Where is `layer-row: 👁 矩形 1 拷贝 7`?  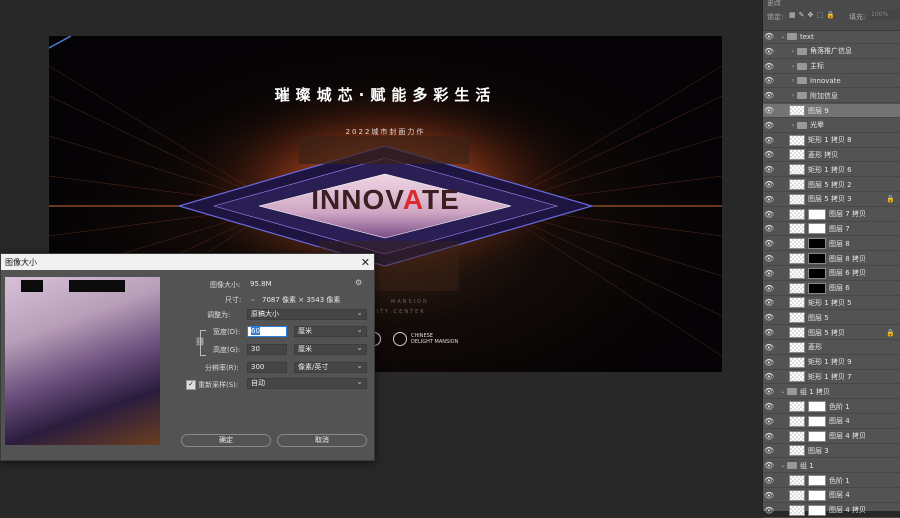
layer-row: 👁 矩形 1 拷贝 7 is located at coordinates (831, 377).